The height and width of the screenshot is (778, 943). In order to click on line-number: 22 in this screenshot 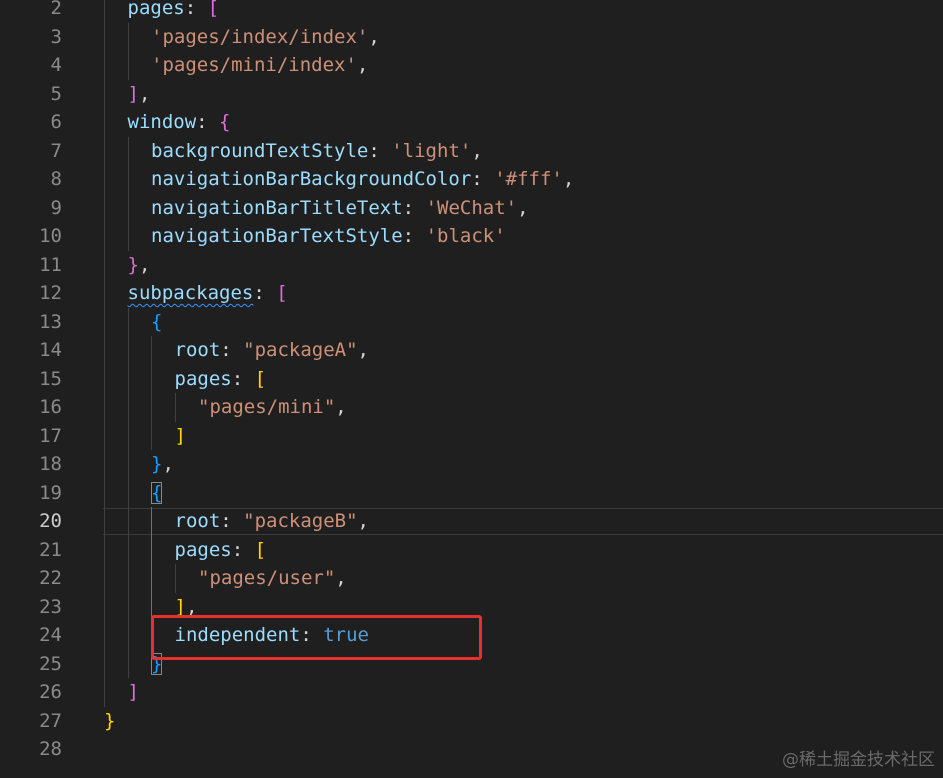, I will do `click(50, 578)`.